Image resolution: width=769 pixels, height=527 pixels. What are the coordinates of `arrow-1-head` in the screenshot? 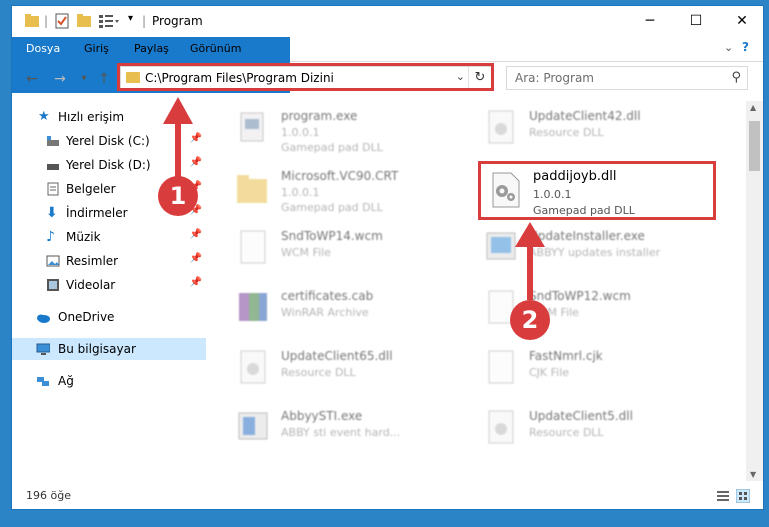 It's located at (178, 110).